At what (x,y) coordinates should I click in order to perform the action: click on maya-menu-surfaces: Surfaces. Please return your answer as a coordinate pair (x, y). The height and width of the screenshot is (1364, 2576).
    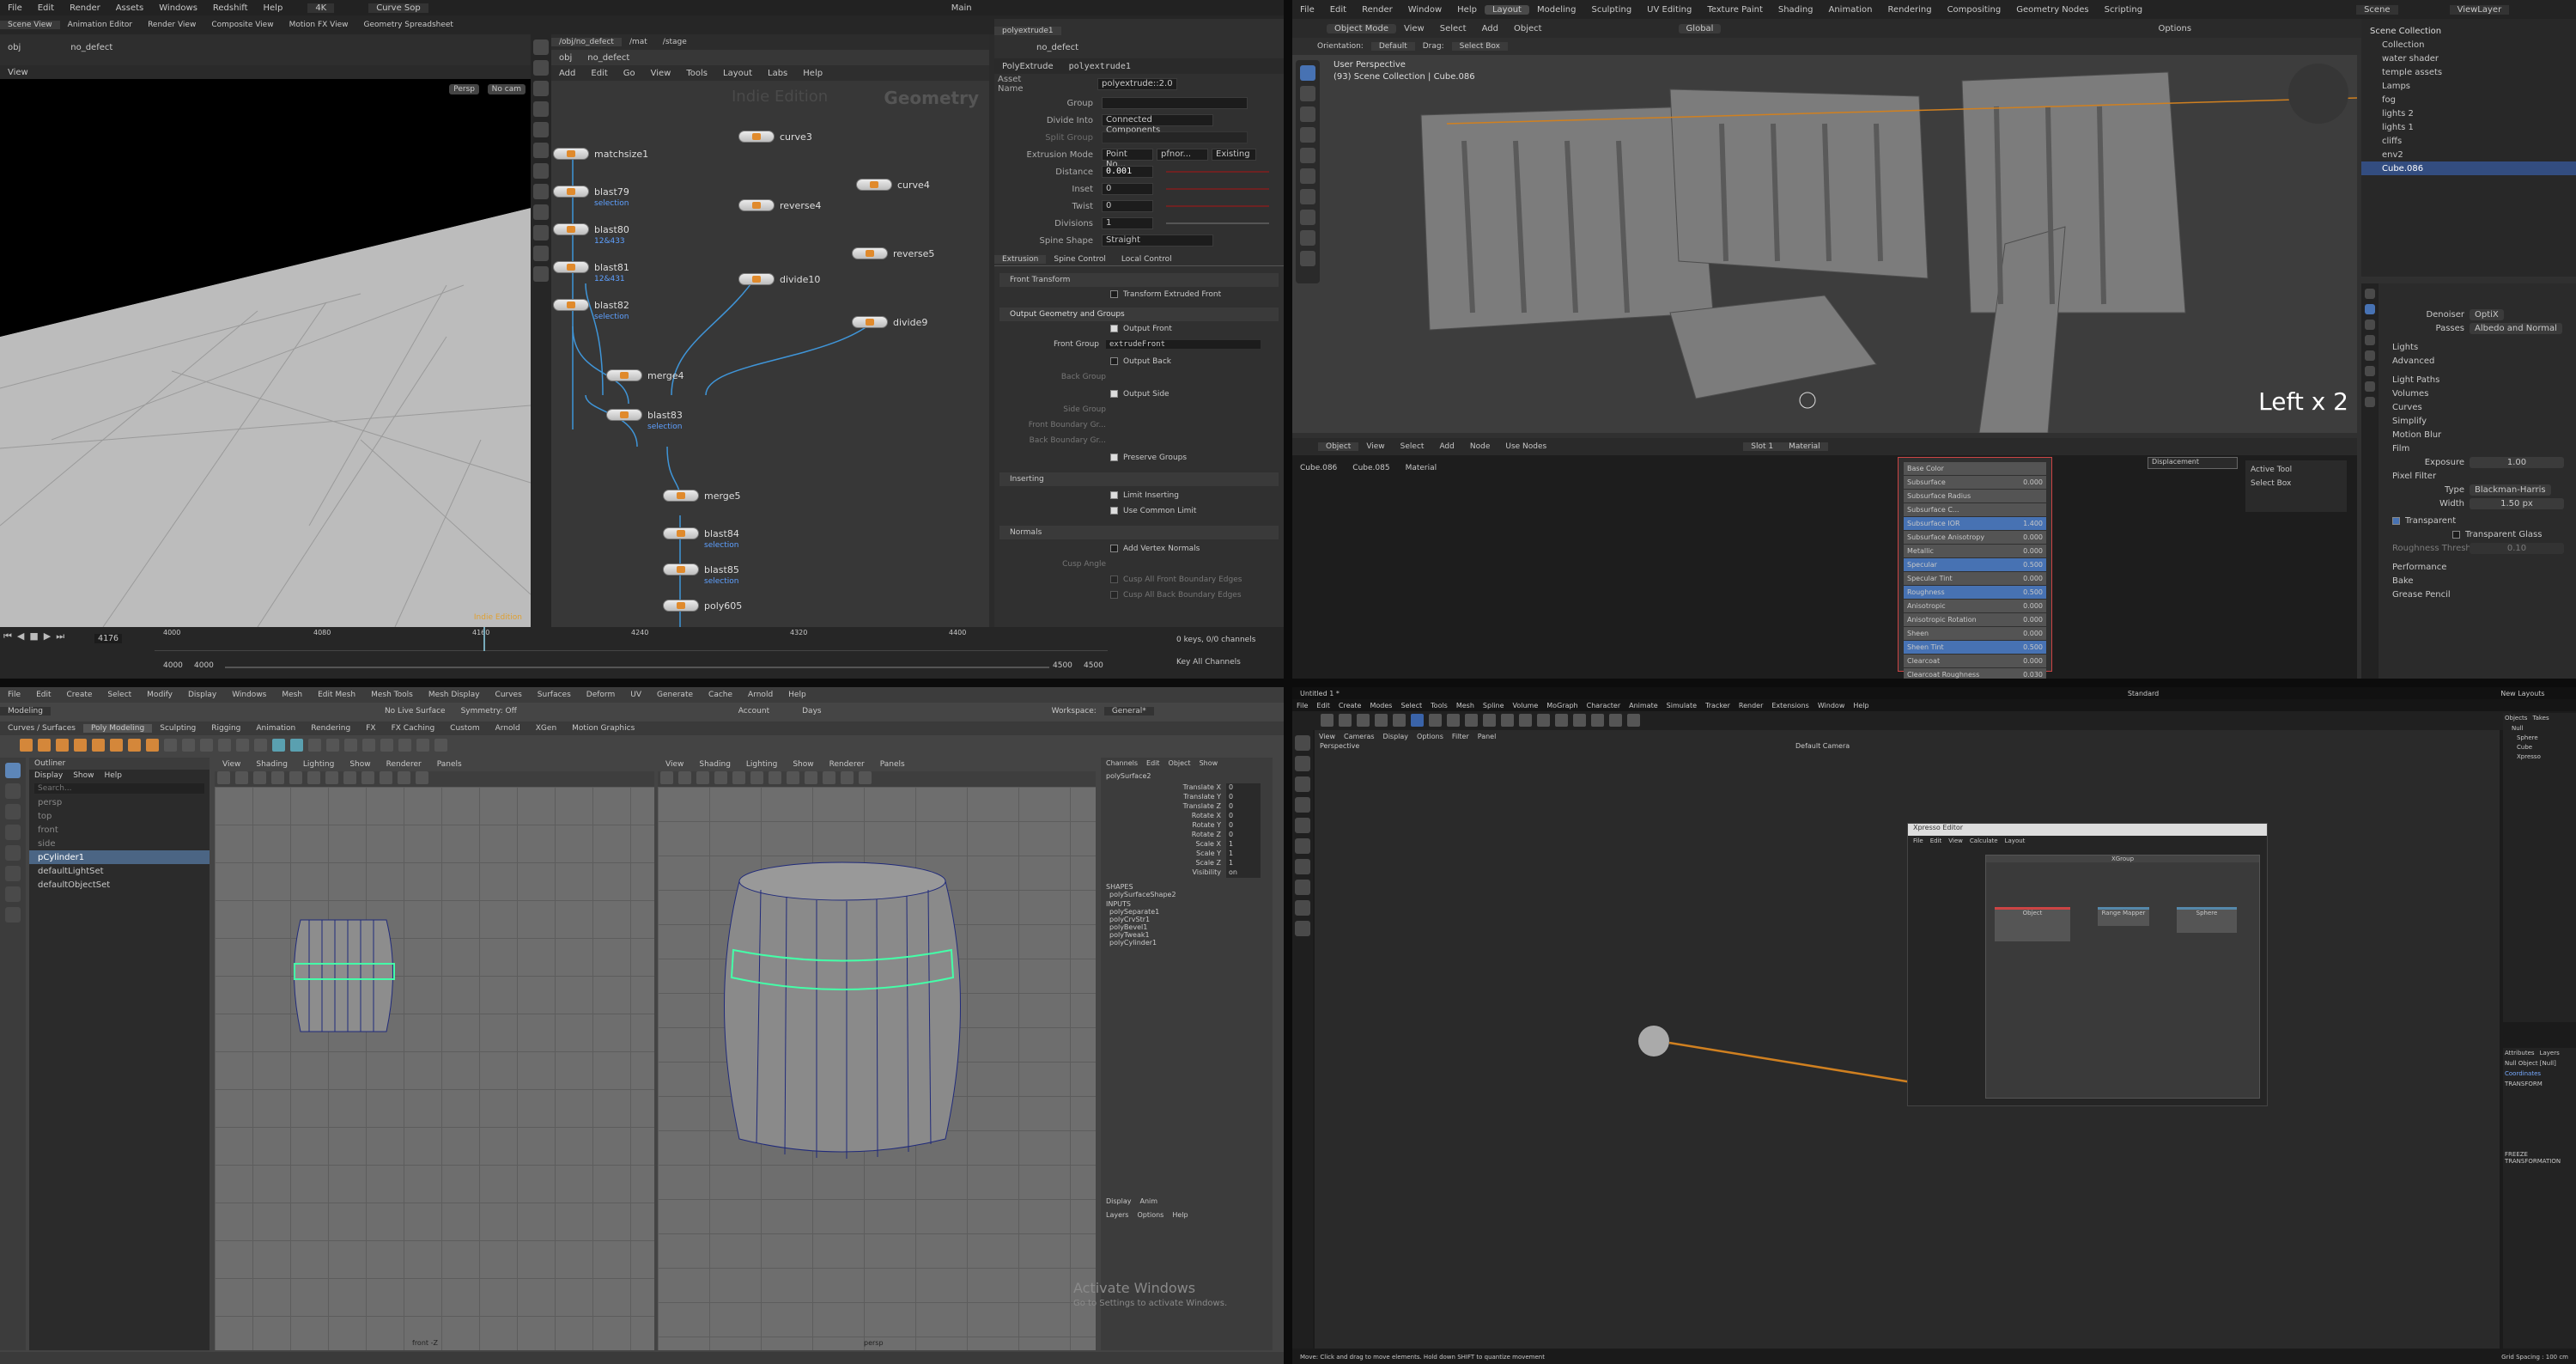
    Looking at the image, I should click on (554, 695).